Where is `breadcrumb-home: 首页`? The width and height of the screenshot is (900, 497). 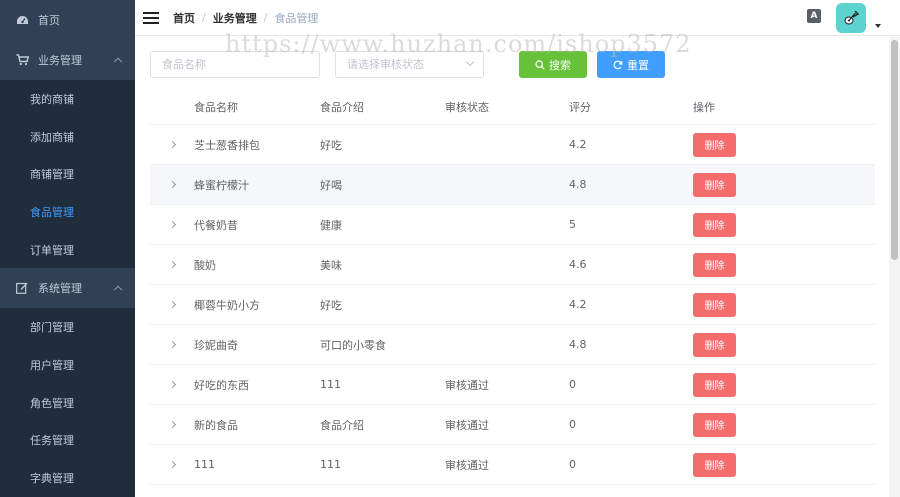
breadcrumb-home: 首页 is located at coordinates (184, 18).